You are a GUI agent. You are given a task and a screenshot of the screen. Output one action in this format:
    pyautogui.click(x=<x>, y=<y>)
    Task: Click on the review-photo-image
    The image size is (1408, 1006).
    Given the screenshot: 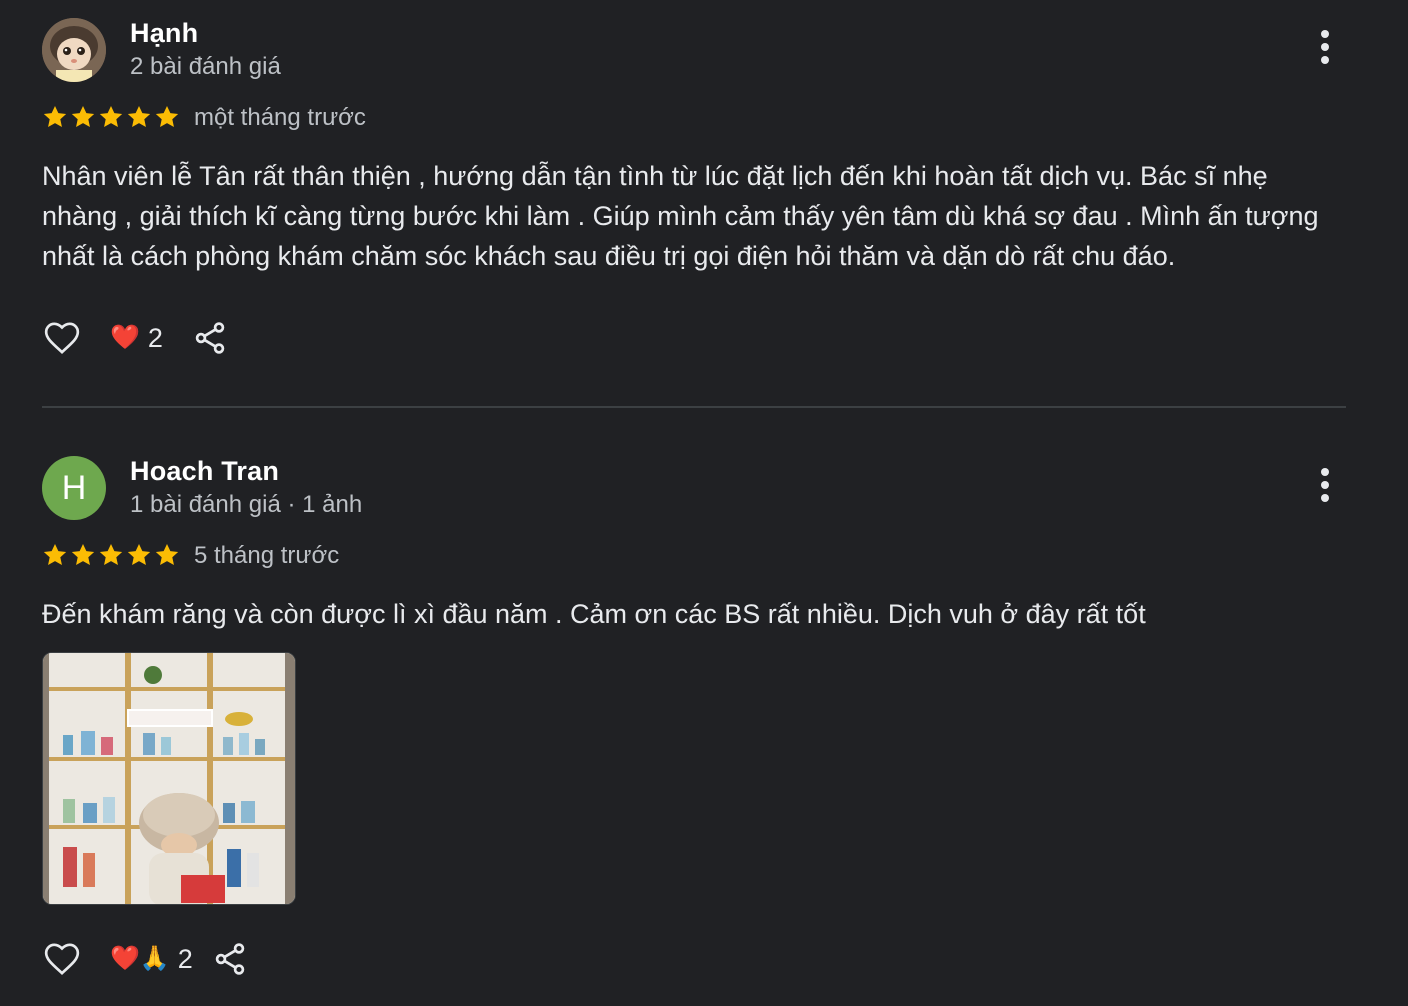 What is the action you would take?
    pyautogui.click(x=169, y=778)
    